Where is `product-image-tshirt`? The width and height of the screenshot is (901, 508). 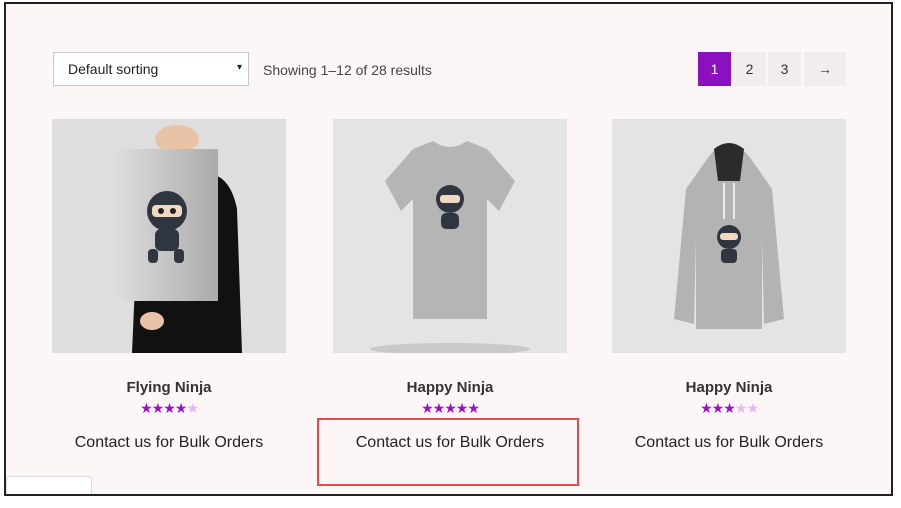
product-image-tshirt is located at coordinates (450, 236).